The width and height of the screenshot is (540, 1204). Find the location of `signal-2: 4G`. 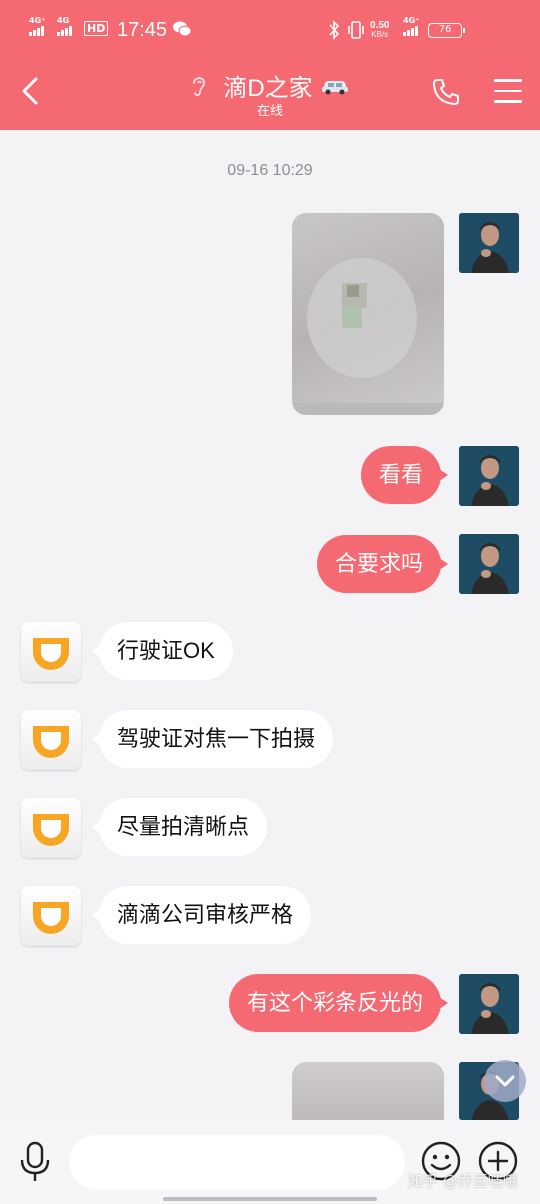

signal-2: 4G is located at coordinates (65, 26).